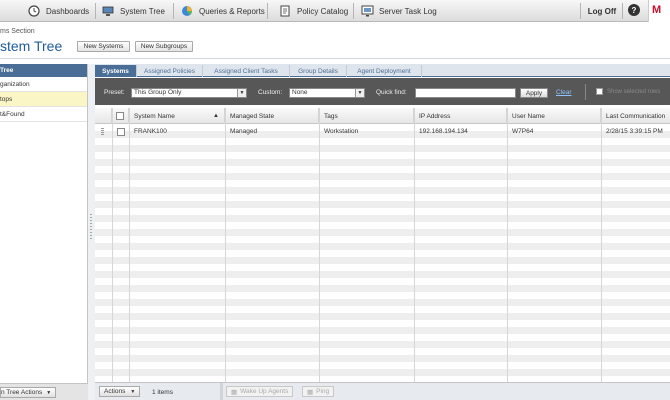 The image size is (670, 400). What do you see at coordinates (43, 114) in the screenshot?
I see `tree-item-lost-and-found: t&Found` at bounding box center [43, 114].